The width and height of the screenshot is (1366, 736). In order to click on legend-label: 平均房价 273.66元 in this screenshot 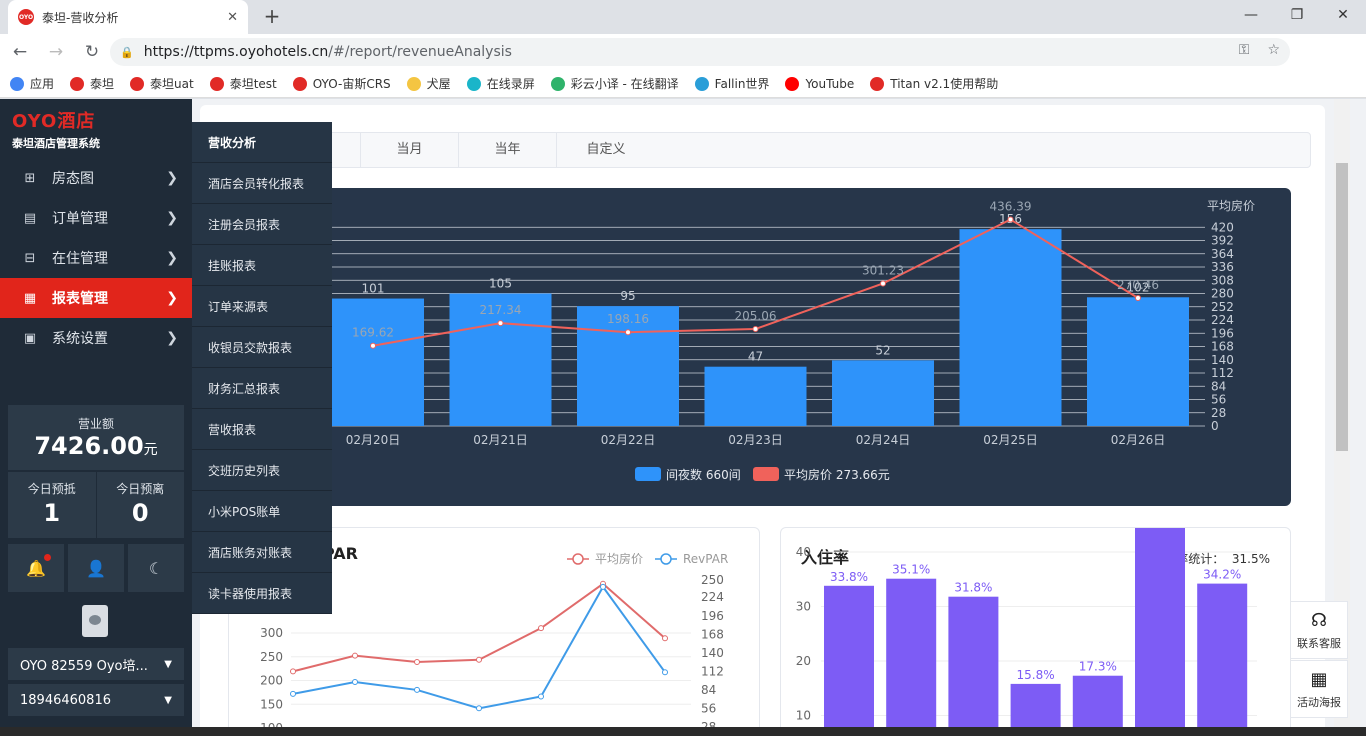, I will do `click(837, 474)`.